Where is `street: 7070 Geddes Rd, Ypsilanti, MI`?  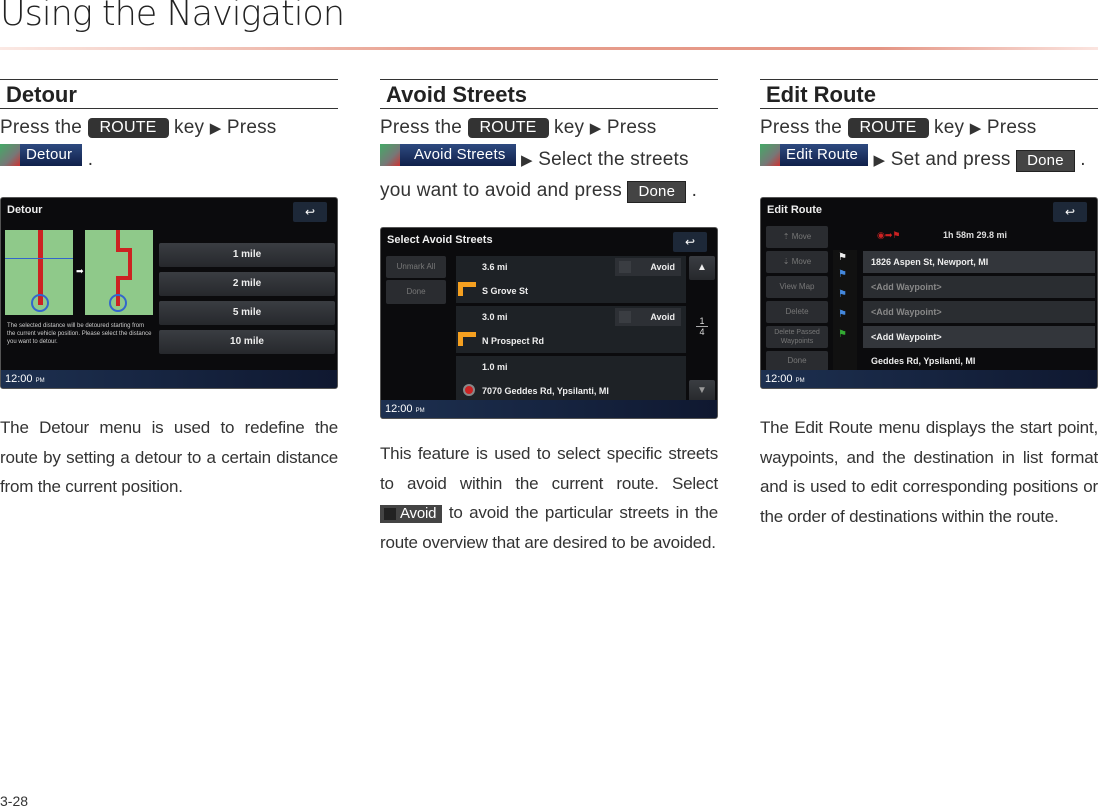 street: 7070 Geddes Rd, Ypsilanti, MI is located at coordinates (545, 391).